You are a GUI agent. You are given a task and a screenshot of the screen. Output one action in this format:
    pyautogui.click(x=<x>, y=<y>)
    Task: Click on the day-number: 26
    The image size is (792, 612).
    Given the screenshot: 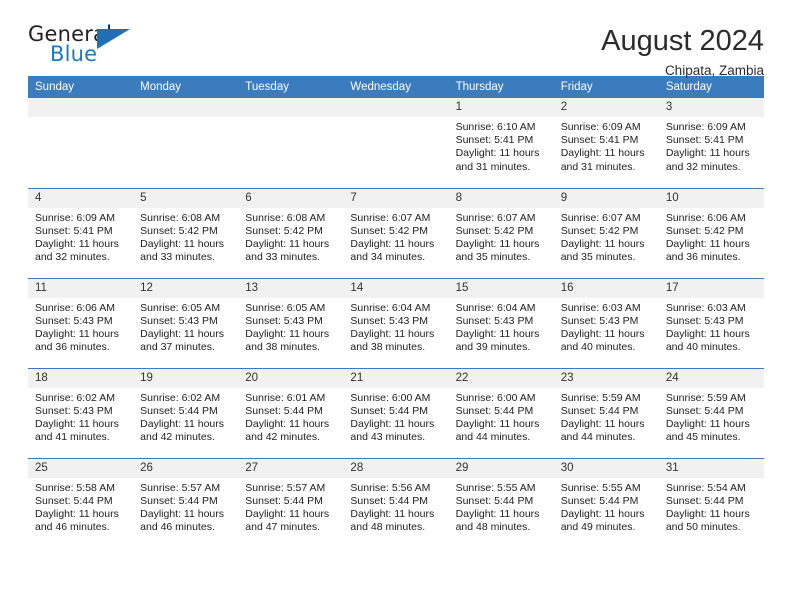 What is the action you would take?
    pyautogui.click(x=186, y=468)
    